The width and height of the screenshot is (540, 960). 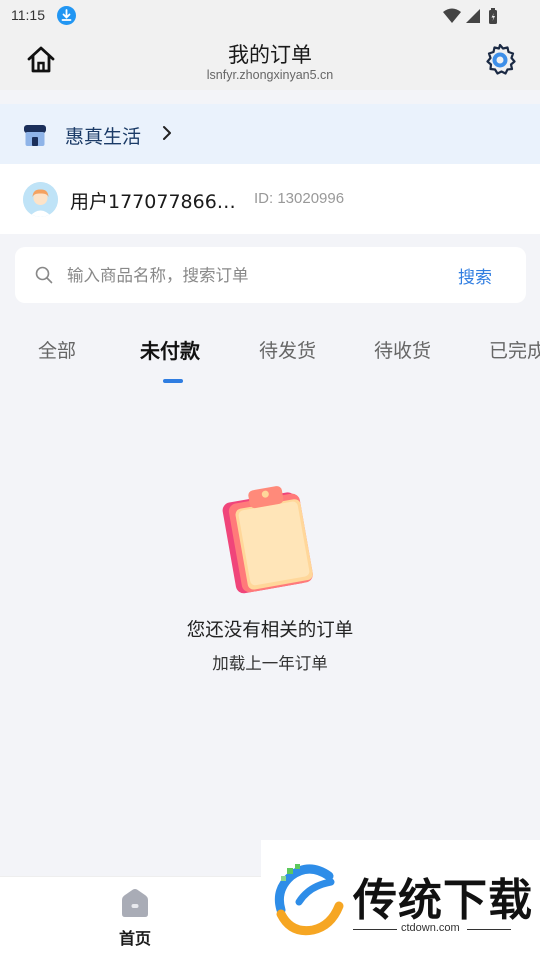 I want to click on watermark-divider-left, so click(x=375, y=929).